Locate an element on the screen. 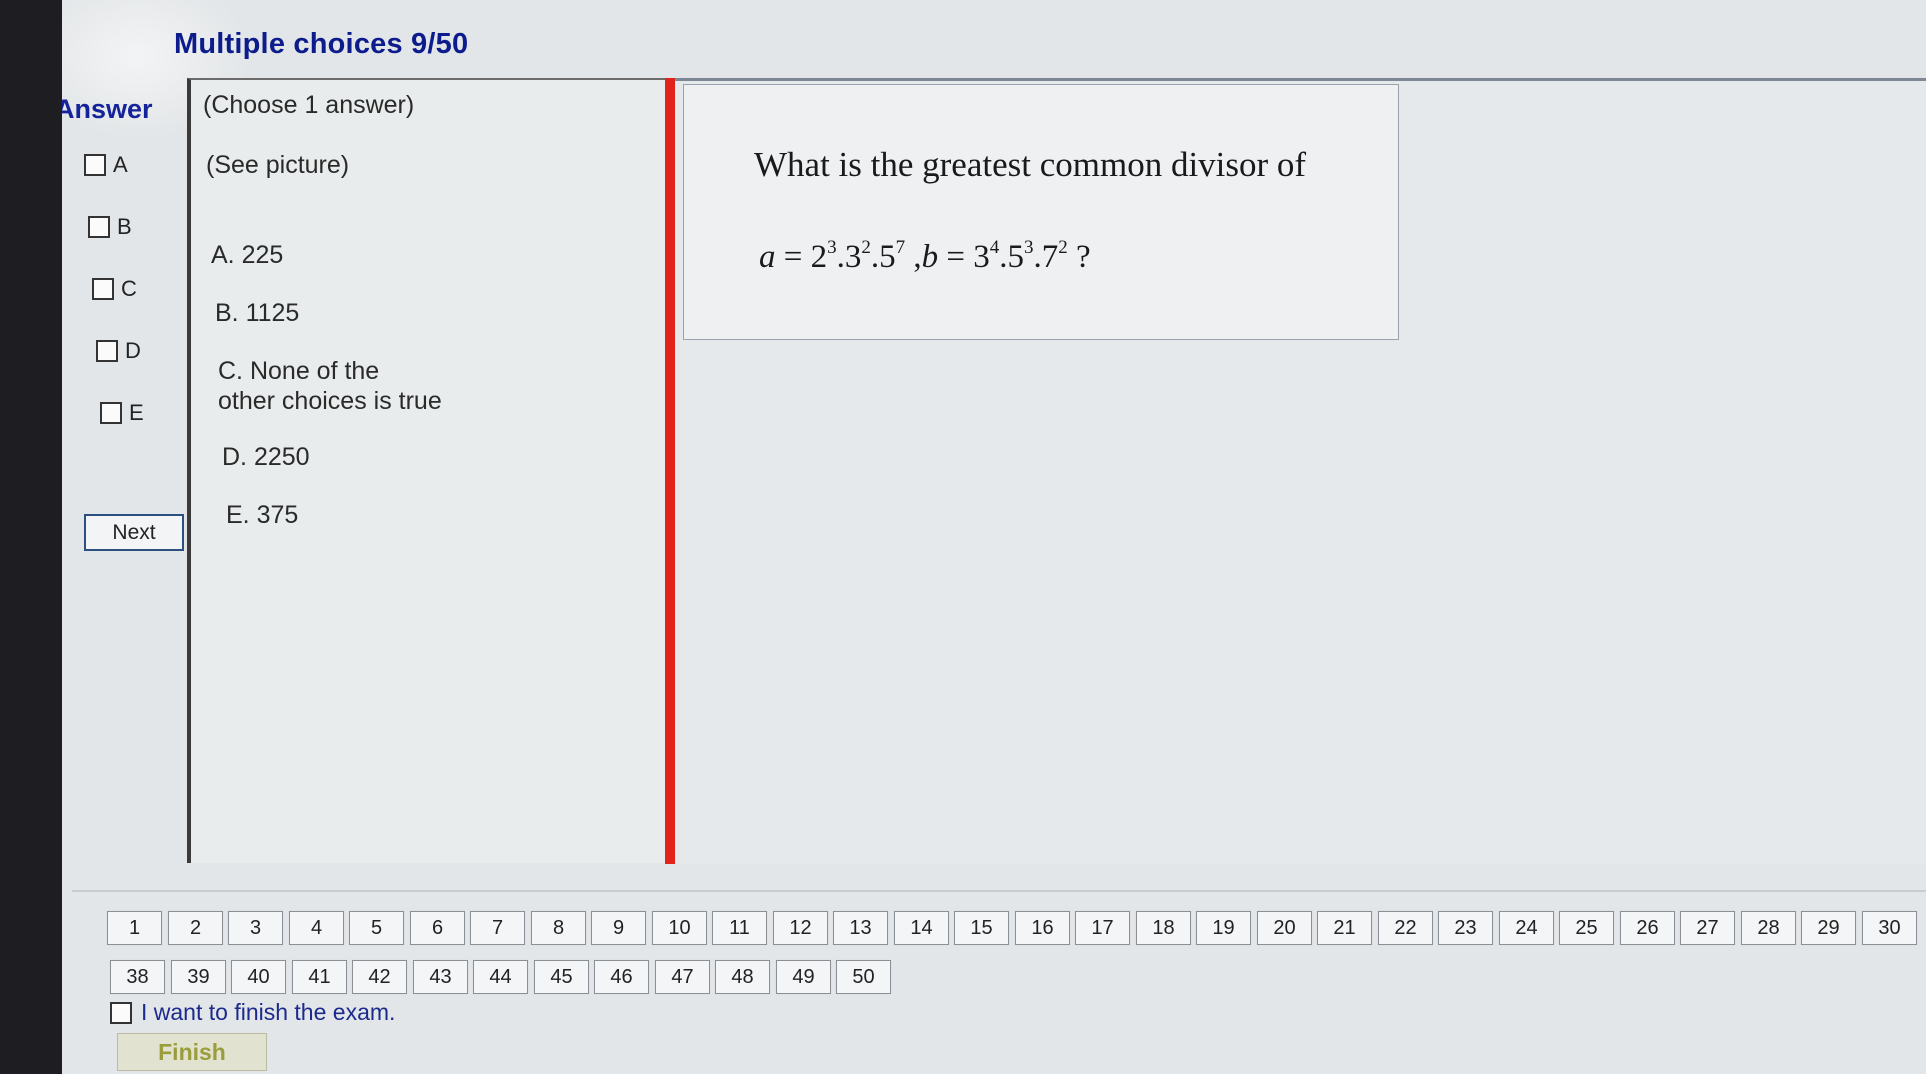 This screenshot has height=1074, width=1926. formula-exp: 2 is located at coordinates (1063, 247).